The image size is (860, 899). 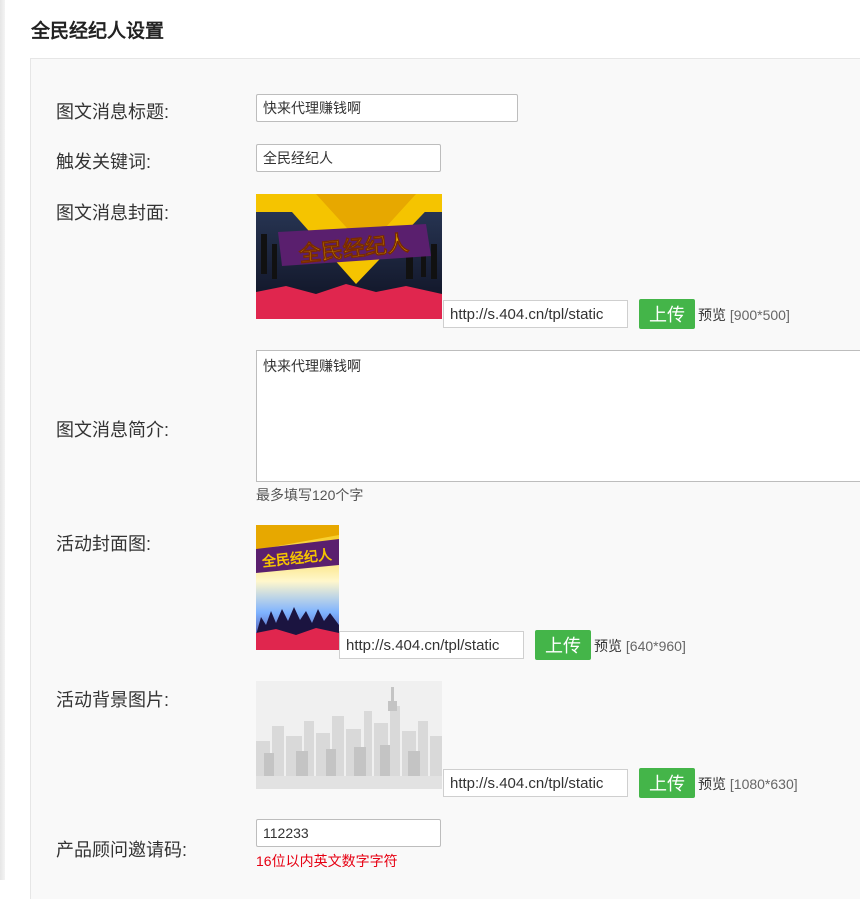 What do you see at coordinates (348, 158) in the screenshot?
I see `keyword-input` at bounding box center [348, 158].